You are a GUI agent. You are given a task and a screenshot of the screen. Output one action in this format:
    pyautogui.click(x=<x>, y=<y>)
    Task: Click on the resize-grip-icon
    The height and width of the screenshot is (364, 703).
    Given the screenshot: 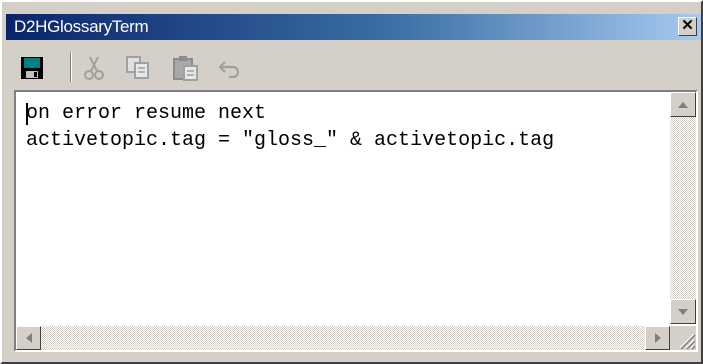 What is the action you would take?
    pyautogui.click(x=687, y=341)
    